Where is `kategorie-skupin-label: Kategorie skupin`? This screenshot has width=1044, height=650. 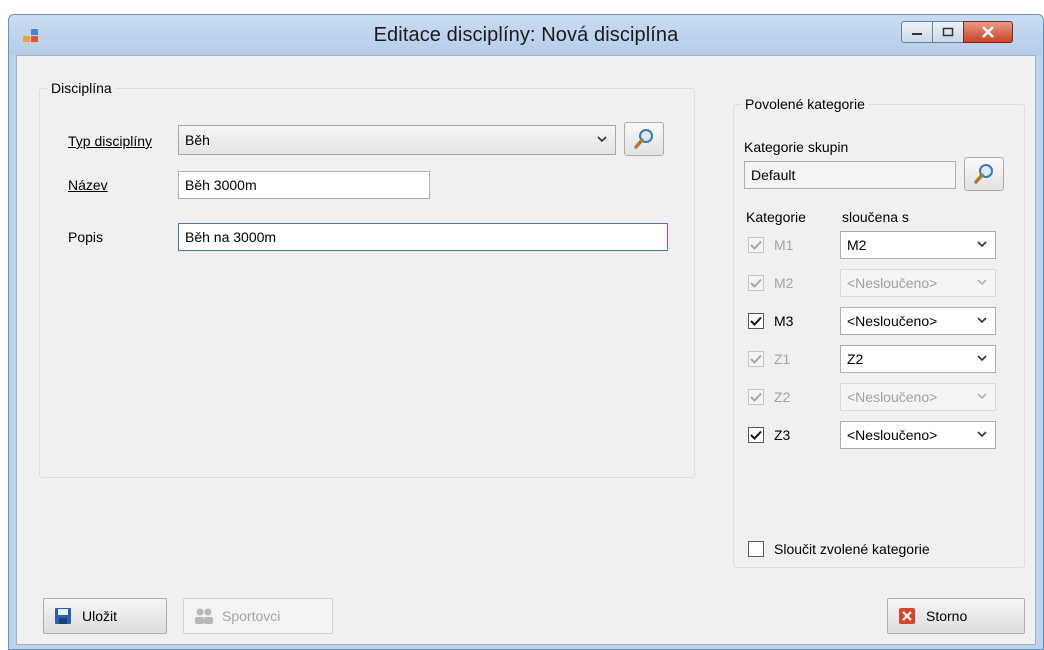 kategorie-skupin-label: Kategorie skupin is located at coordinates (796, 147).